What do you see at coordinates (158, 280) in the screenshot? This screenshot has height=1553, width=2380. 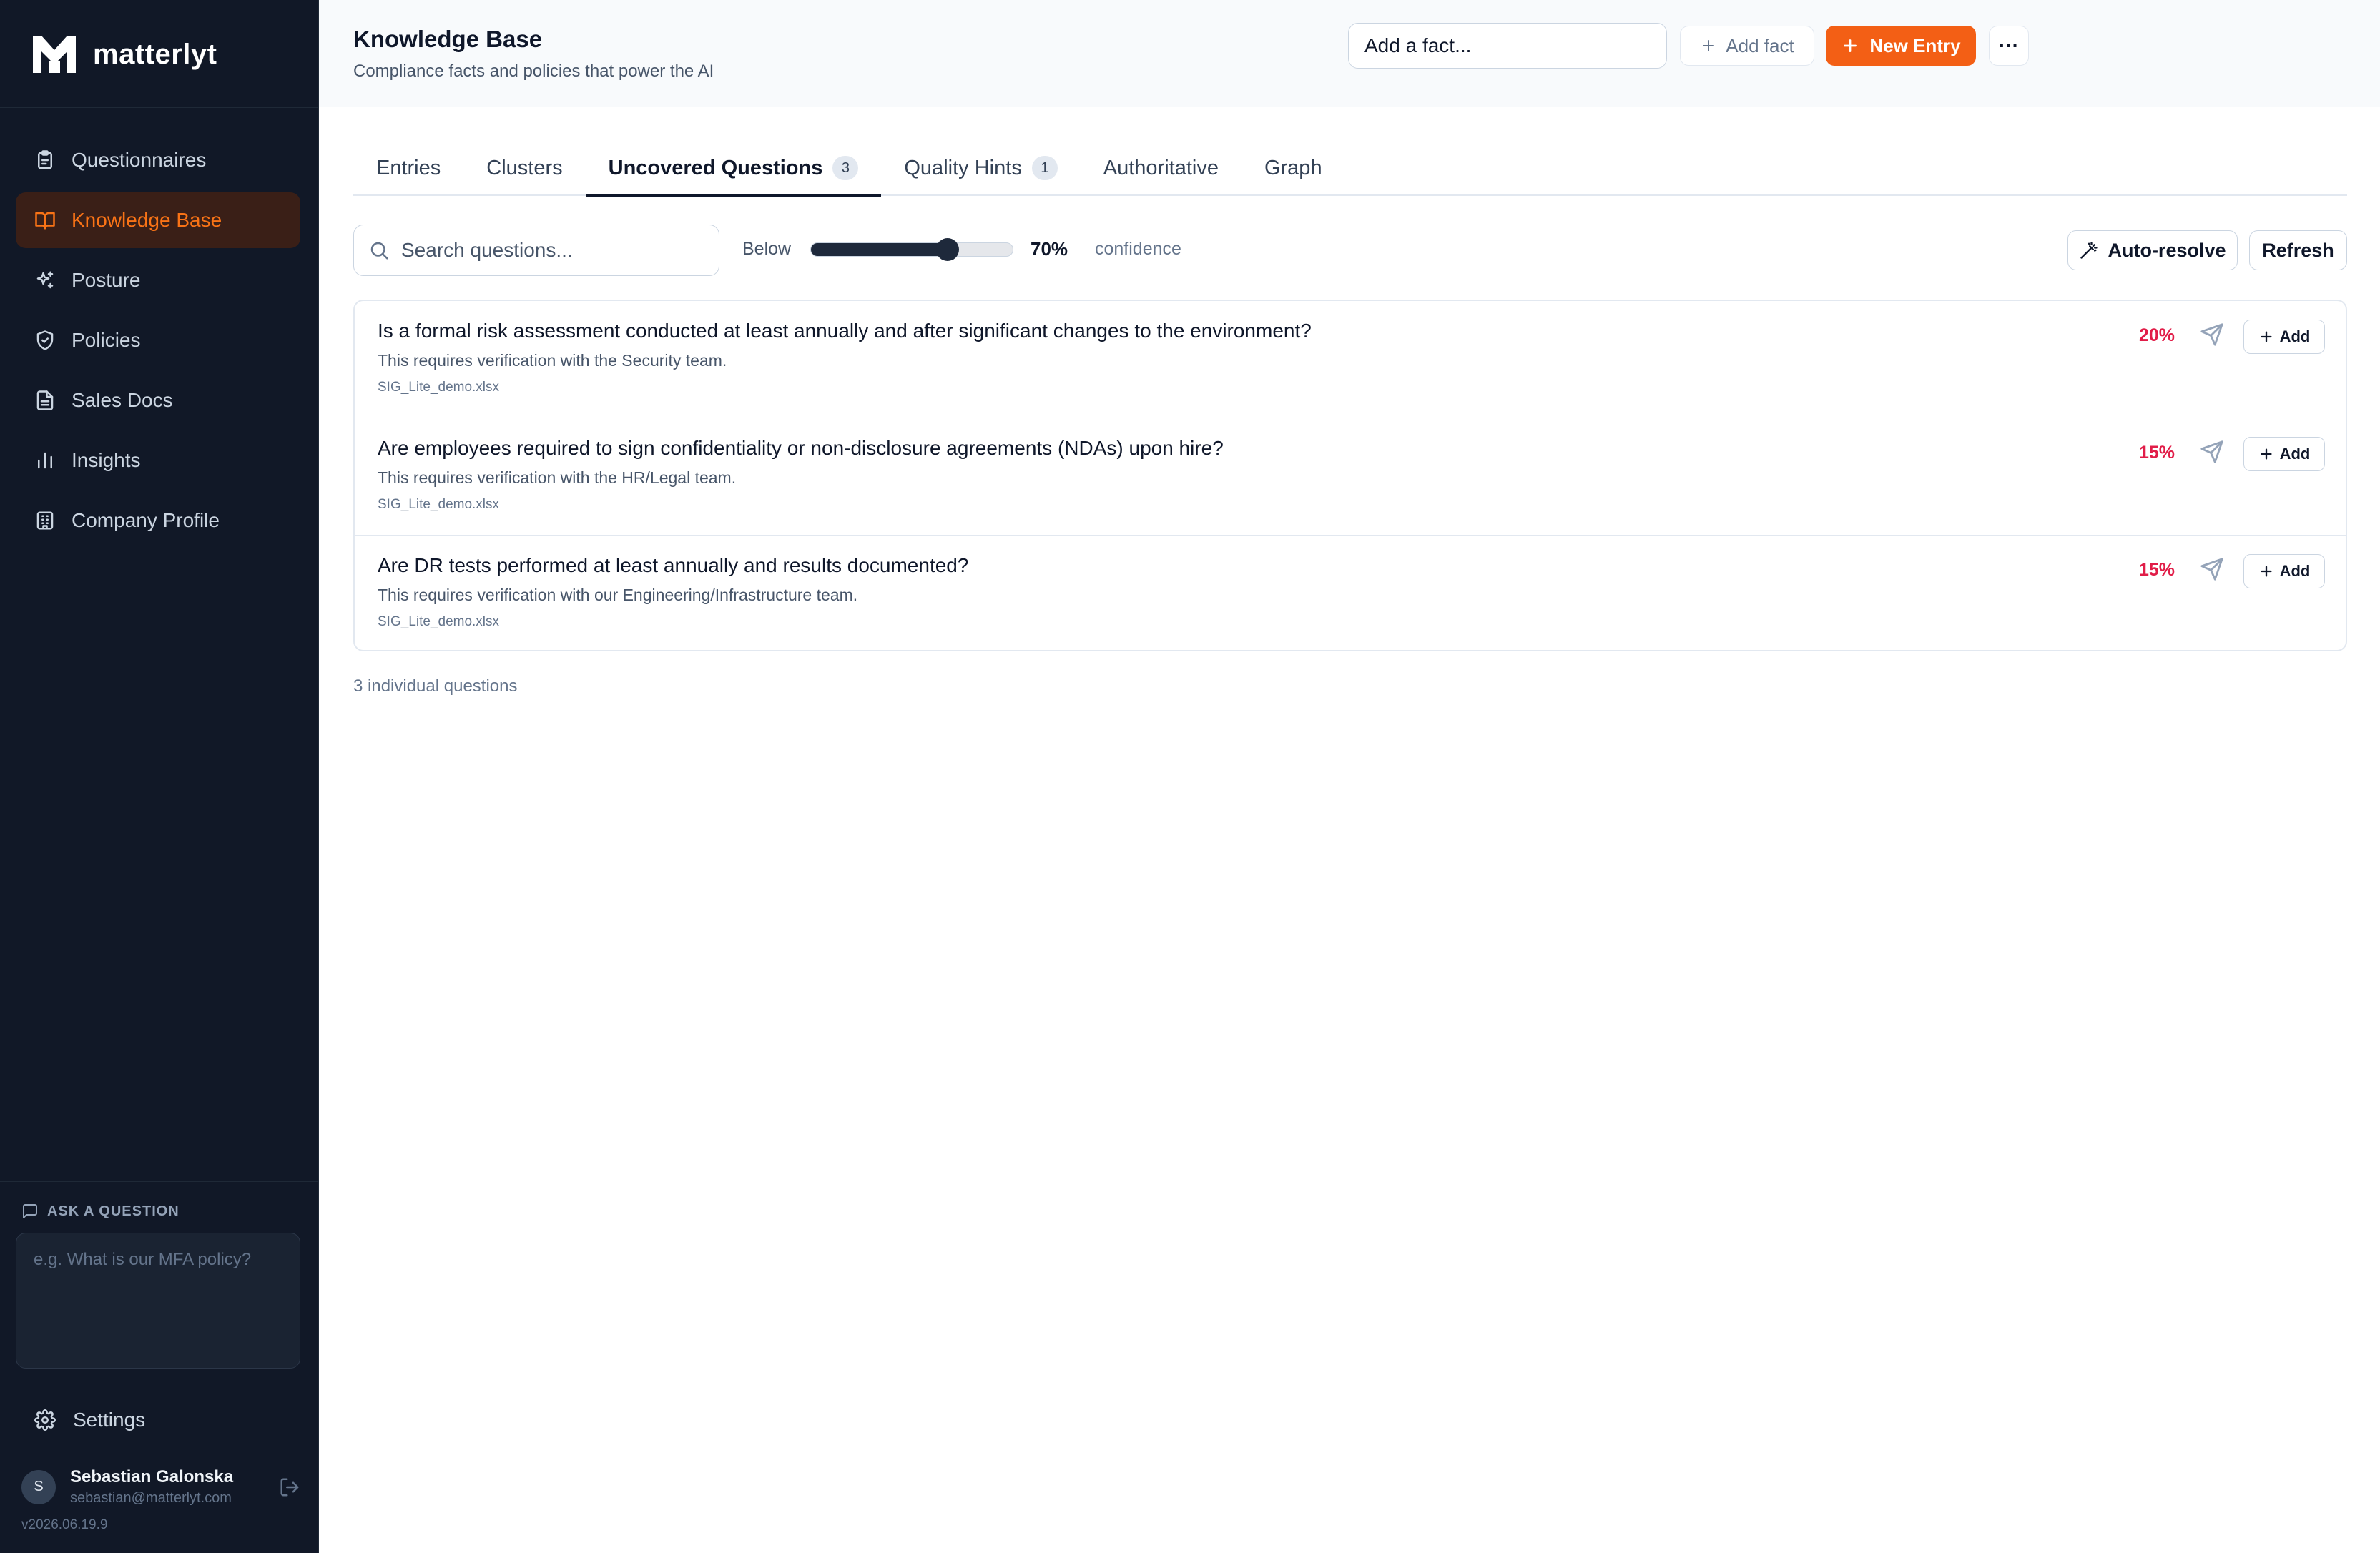 I see `sidebar-item-posture: Posture` at bounding box center [158, 280].